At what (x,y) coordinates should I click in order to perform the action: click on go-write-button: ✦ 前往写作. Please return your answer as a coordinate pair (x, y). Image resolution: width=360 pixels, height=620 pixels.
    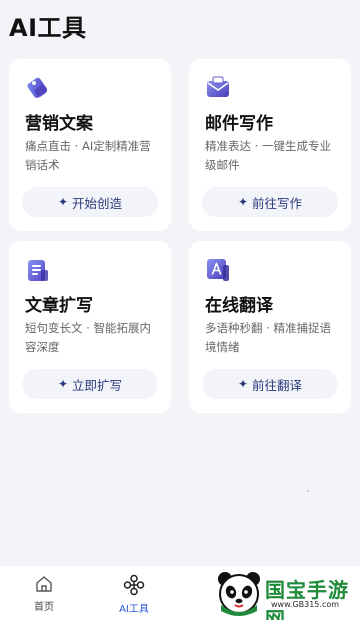
    Looking at the image, I should click on (270, 202).